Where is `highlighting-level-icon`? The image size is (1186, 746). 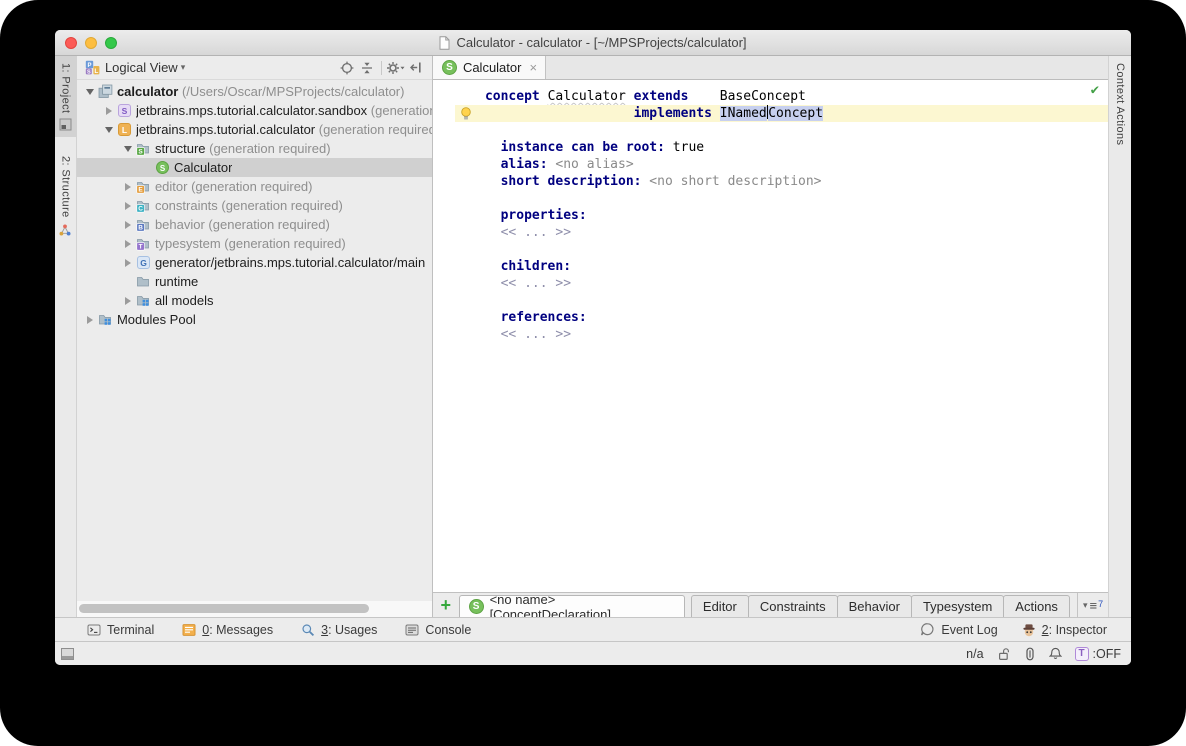
highlighting-level-icon is located at coordinates (1030, 654).